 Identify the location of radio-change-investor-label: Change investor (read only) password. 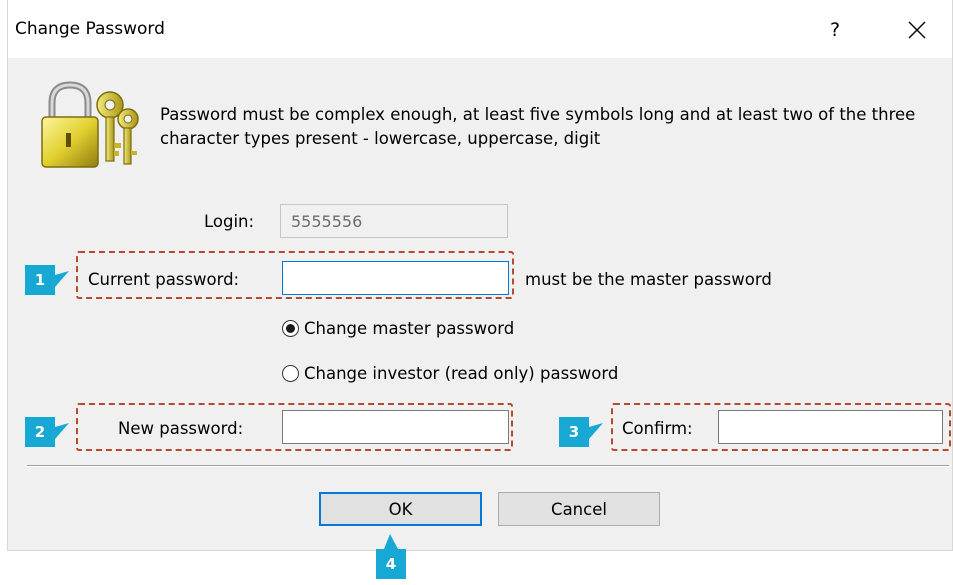
(461, 373).